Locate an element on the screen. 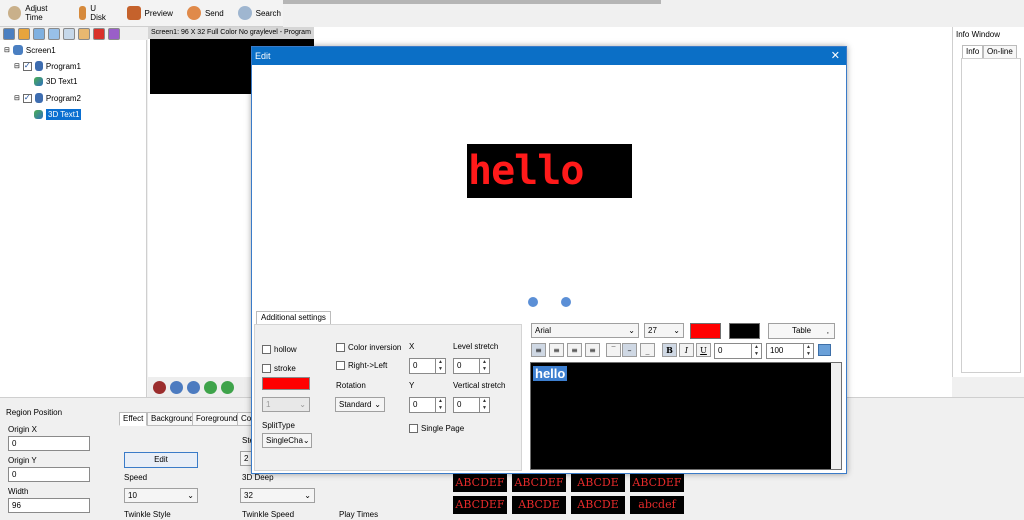 Image resolution: width=1024 pixels, height=520 pixels. additional-settings-tab: Additional settings is located at coordinates (293, 318).